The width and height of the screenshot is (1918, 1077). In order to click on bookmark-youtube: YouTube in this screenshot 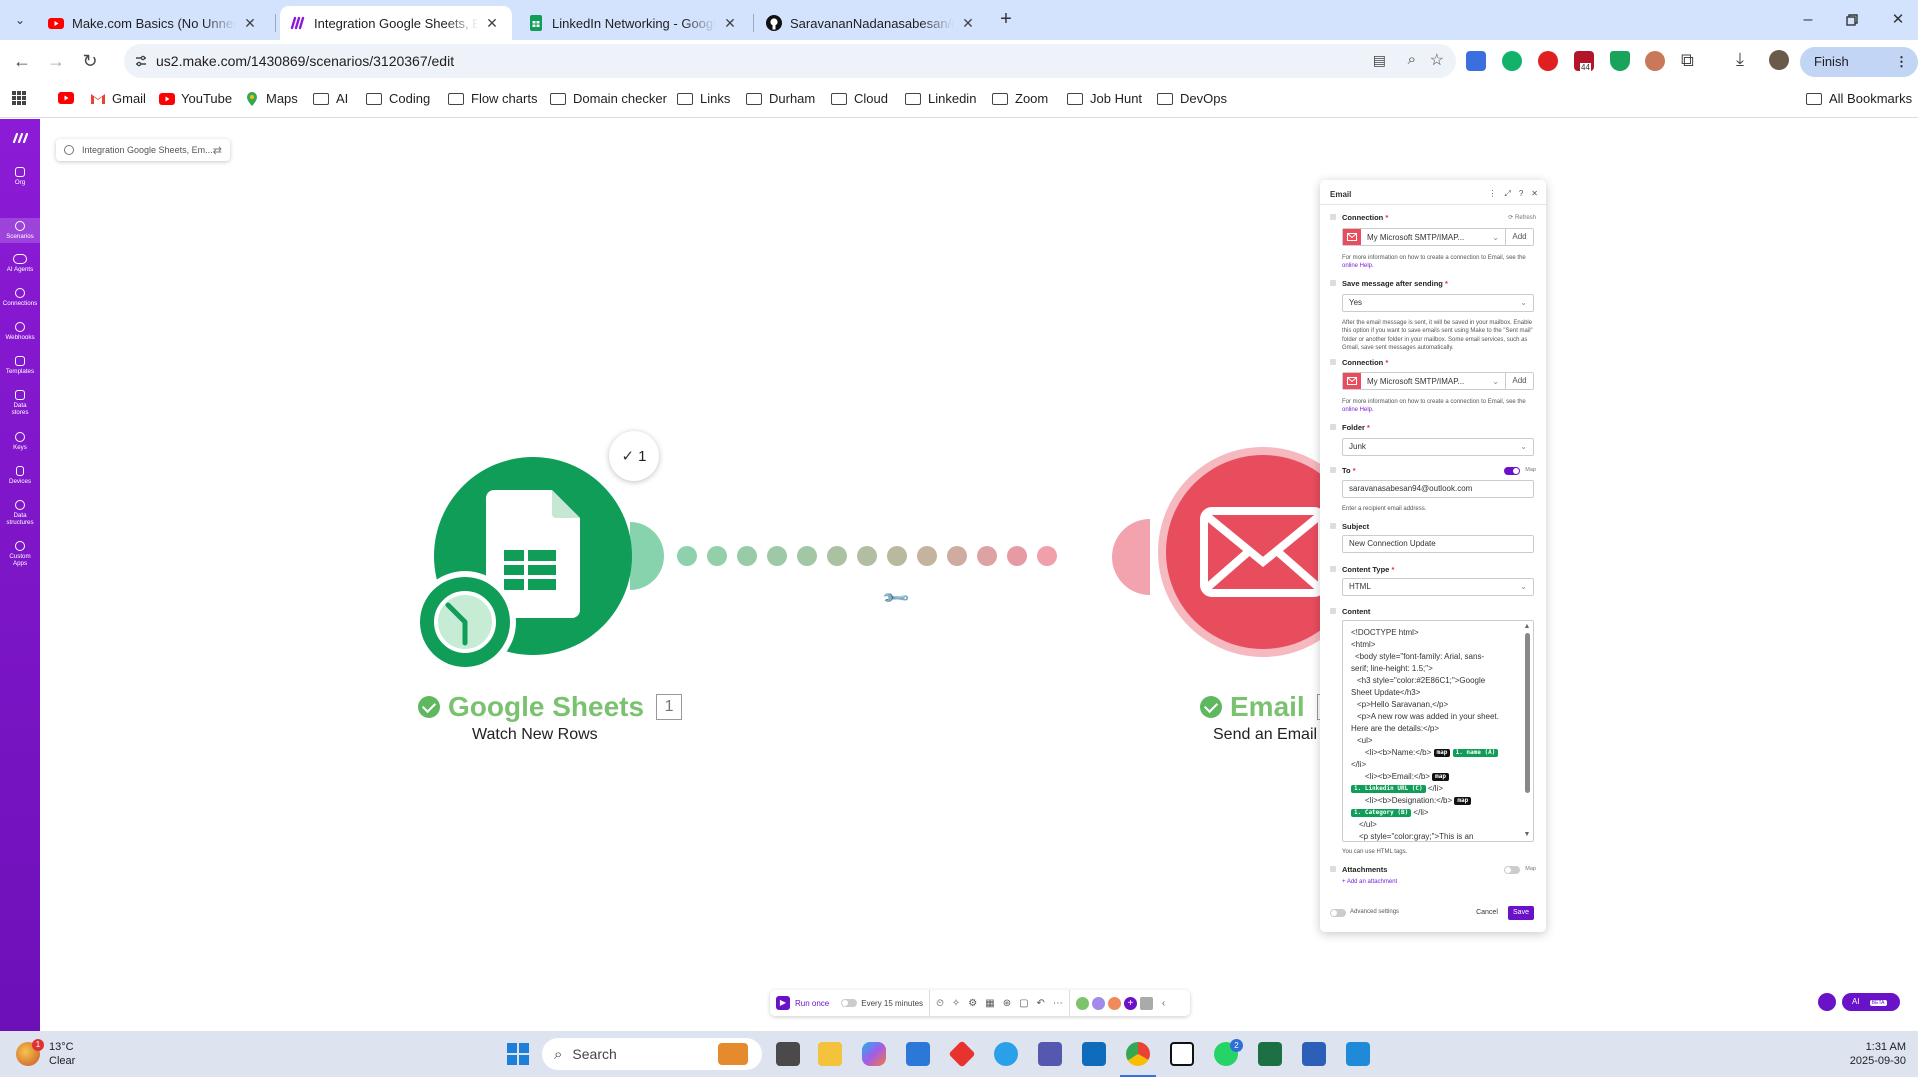, I will do `click(195, 98)`.